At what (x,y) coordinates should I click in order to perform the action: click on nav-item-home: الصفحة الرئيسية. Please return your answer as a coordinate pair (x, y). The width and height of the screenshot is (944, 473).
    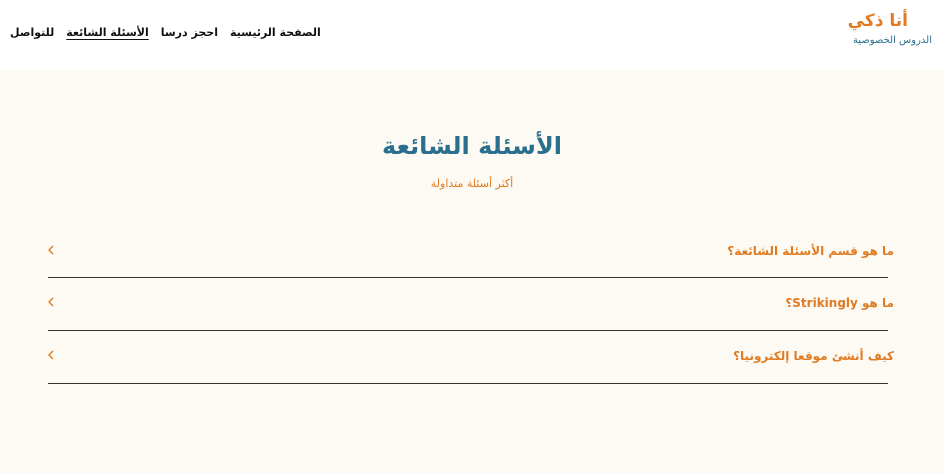
    Looking at the image, I should click on (275, 33).